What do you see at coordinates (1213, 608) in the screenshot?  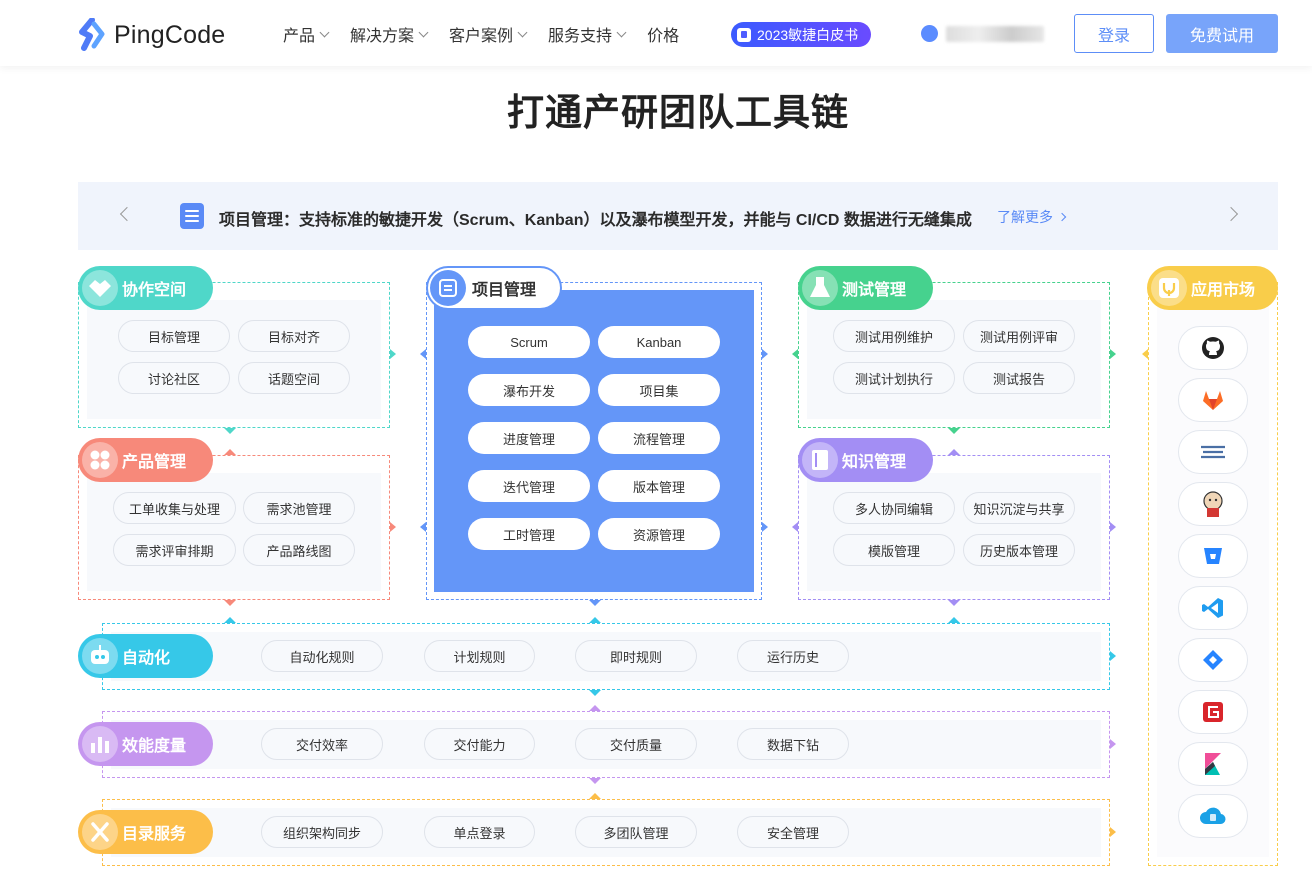 I see `vscode-icon` at bounding box center [1213, 608].